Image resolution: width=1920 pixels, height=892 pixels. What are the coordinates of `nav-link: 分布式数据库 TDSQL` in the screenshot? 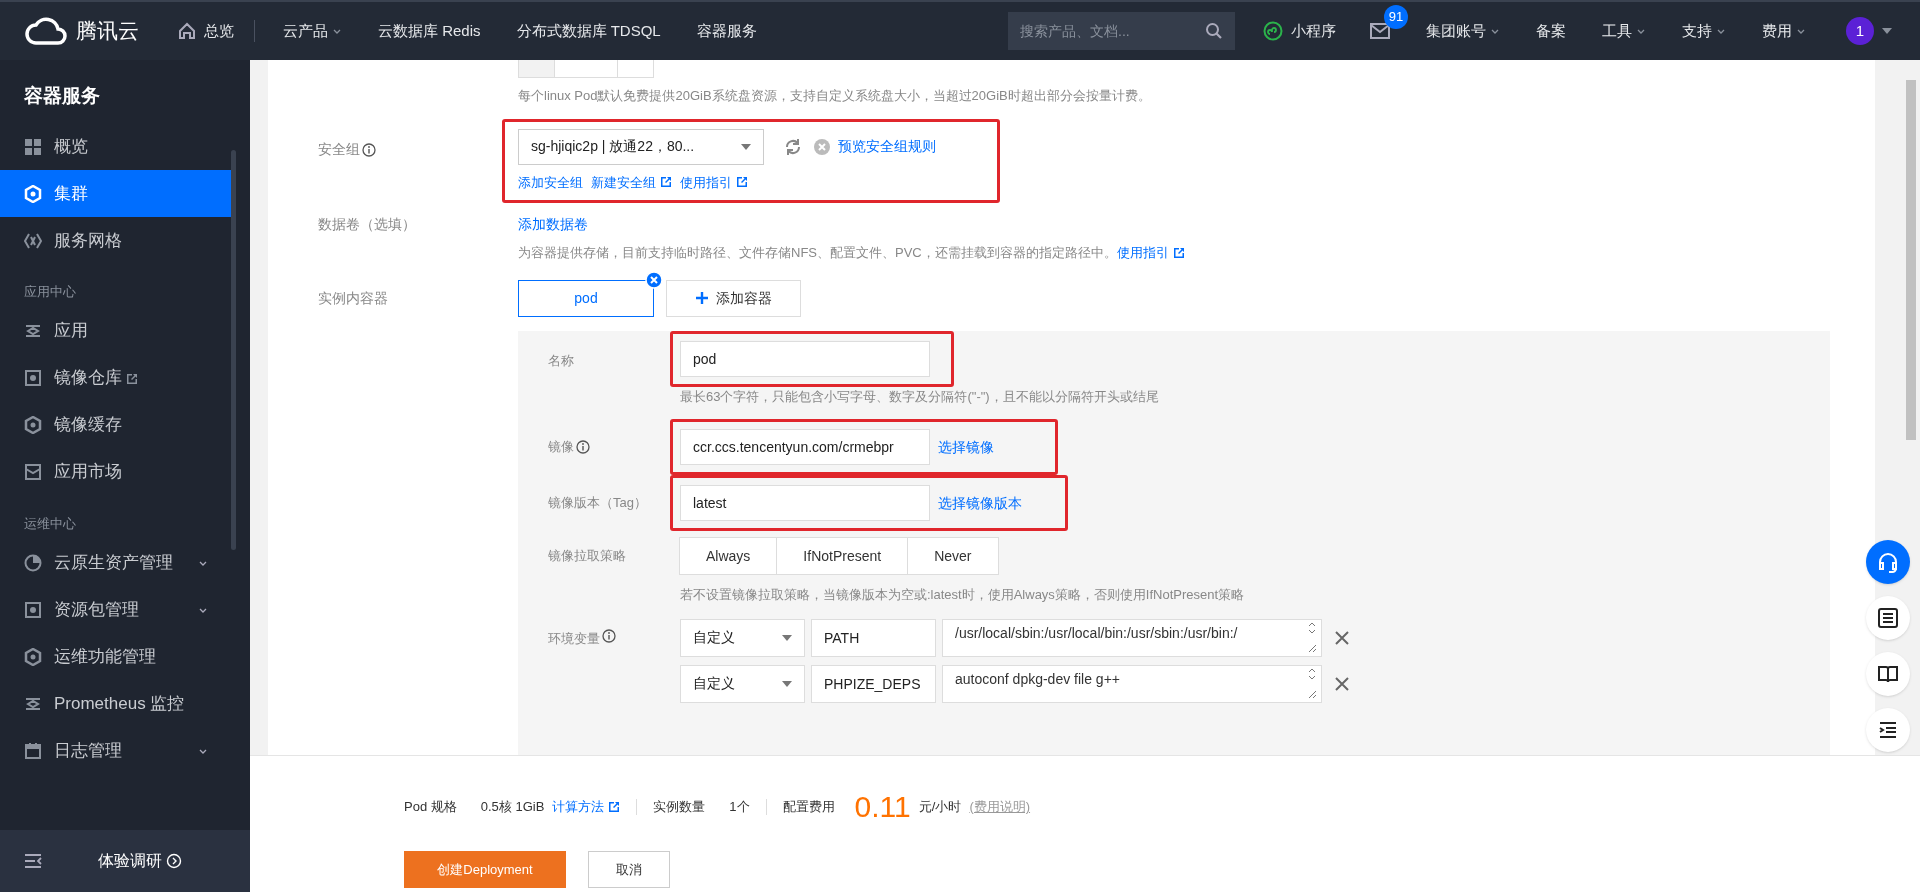 It's located at (588, 31).